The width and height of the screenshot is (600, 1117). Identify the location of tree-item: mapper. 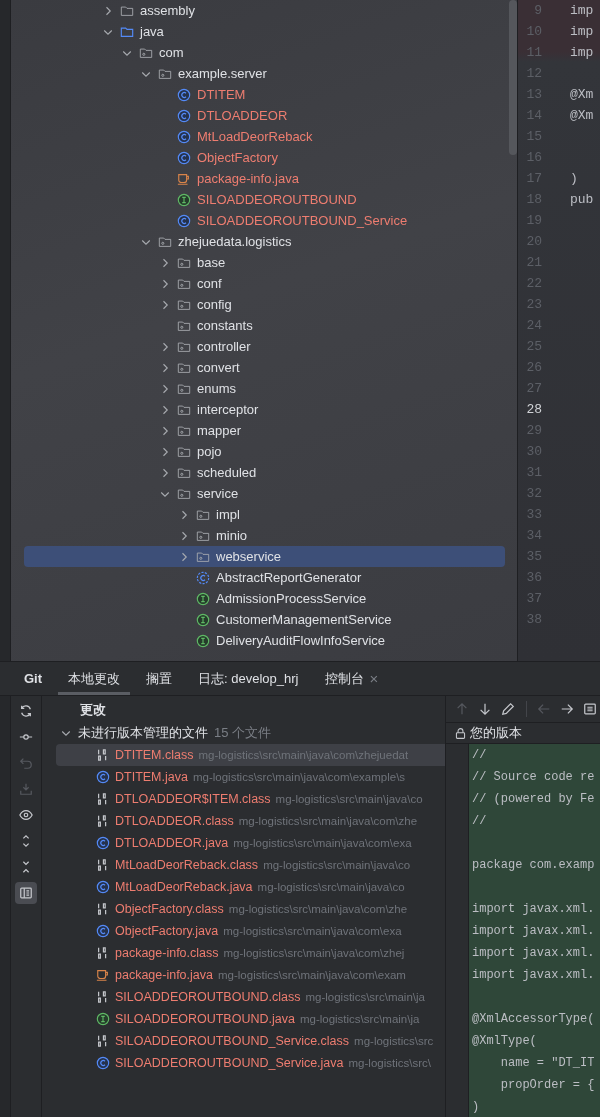
(264, 430).